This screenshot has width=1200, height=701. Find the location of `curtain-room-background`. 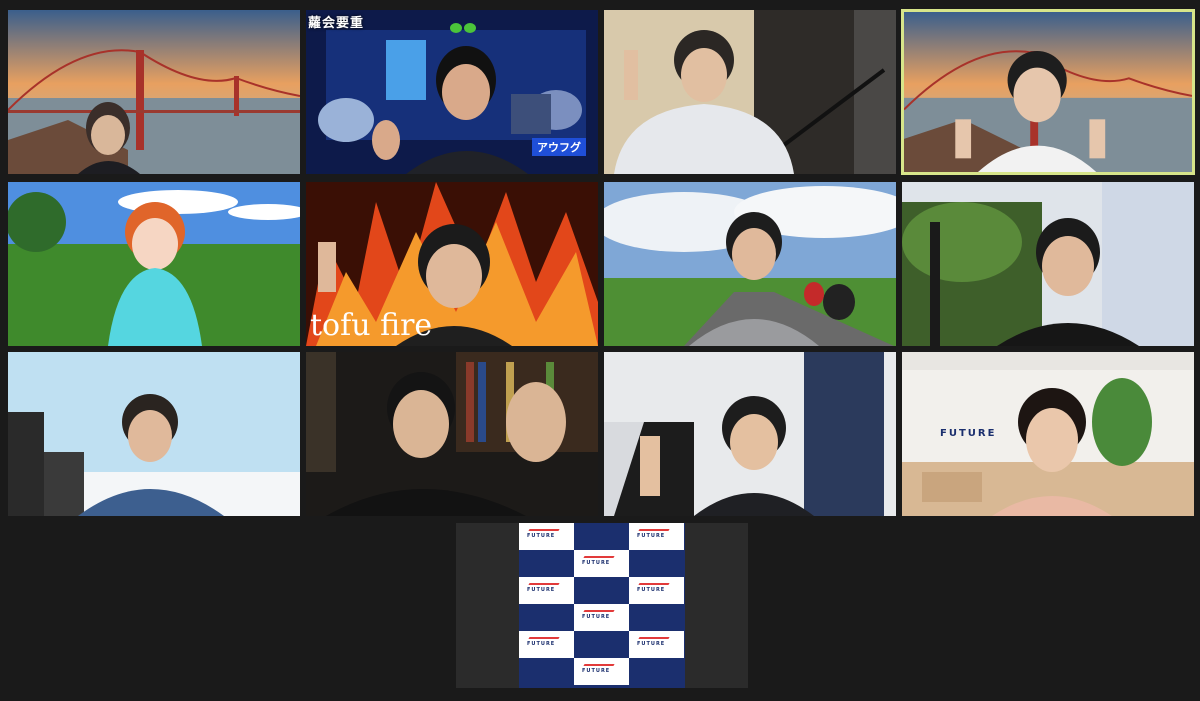

curtain-room-background is located at coordinates (750, 434).